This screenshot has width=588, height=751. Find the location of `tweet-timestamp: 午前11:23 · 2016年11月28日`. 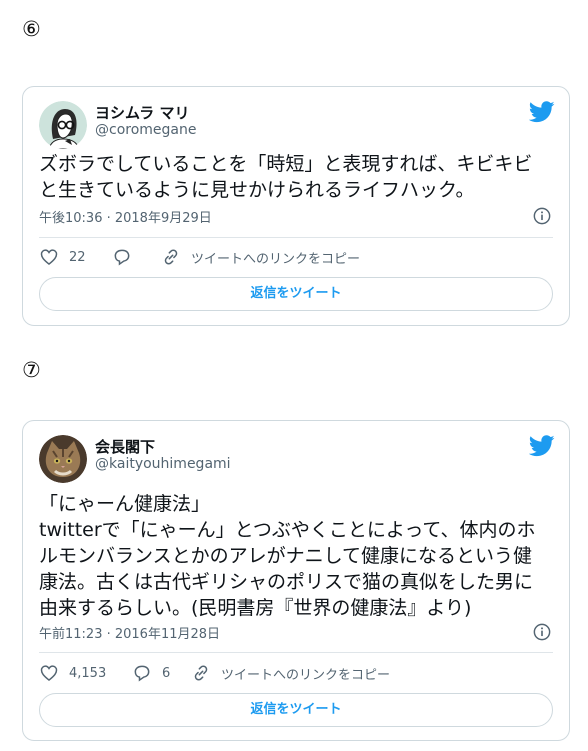

tweet-timestamp: 午前11:23 · 2016年11月28日 is located at coordinates (129, 632).